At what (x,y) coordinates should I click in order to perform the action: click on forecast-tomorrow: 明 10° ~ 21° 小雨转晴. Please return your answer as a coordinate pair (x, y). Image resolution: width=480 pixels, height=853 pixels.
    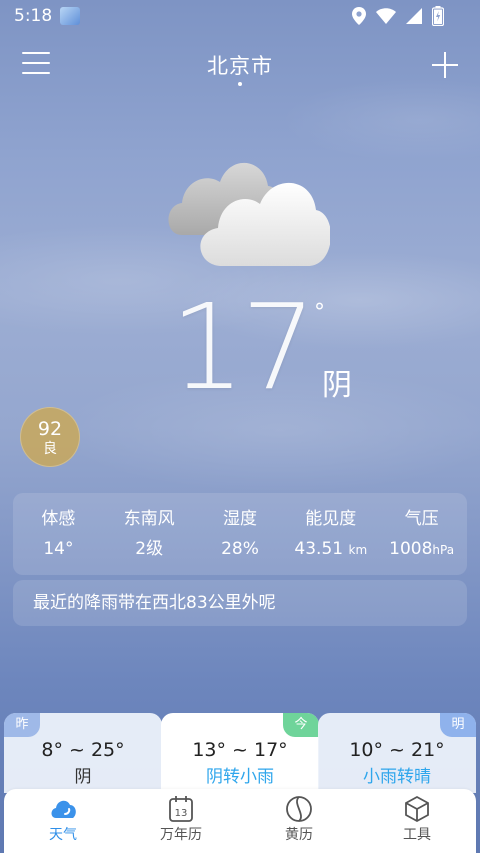
    Looking at the image, I should click on (397, 753).